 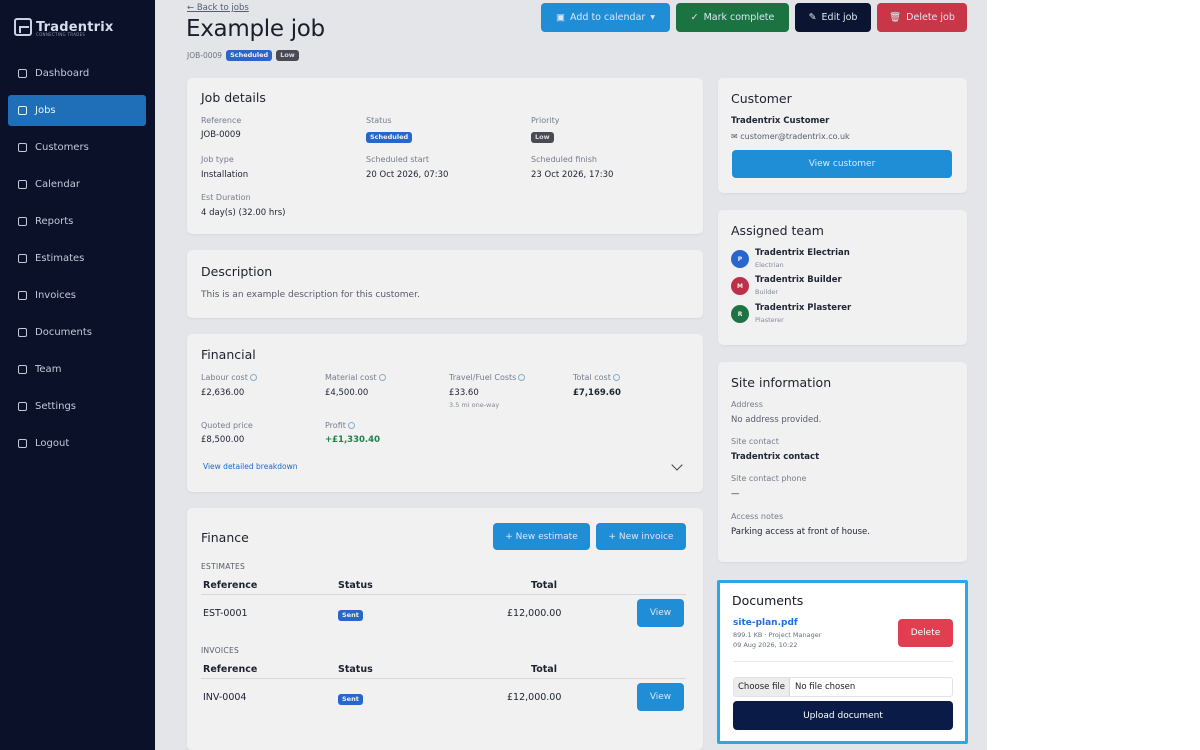 I want to click on chevron-down-icon, so click(x=677, y=465).